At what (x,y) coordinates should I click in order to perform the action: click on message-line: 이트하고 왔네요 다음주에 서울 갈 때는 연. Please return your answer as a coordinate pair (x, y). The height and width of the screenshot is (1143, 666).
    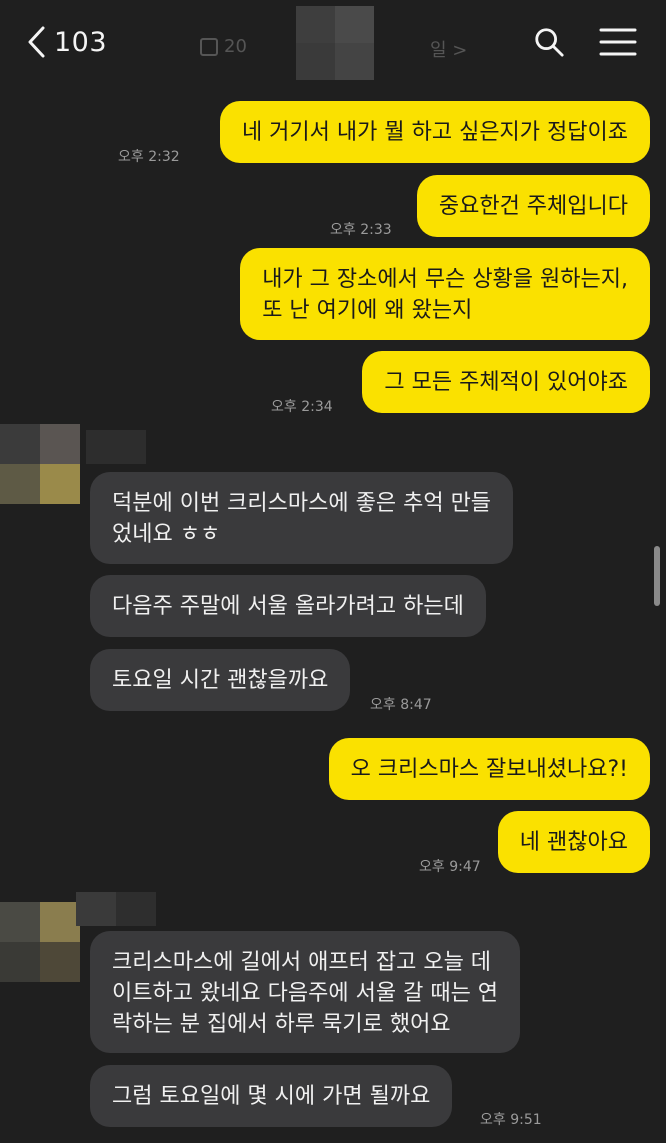
    Looking at the image, I should click on (305, 993).